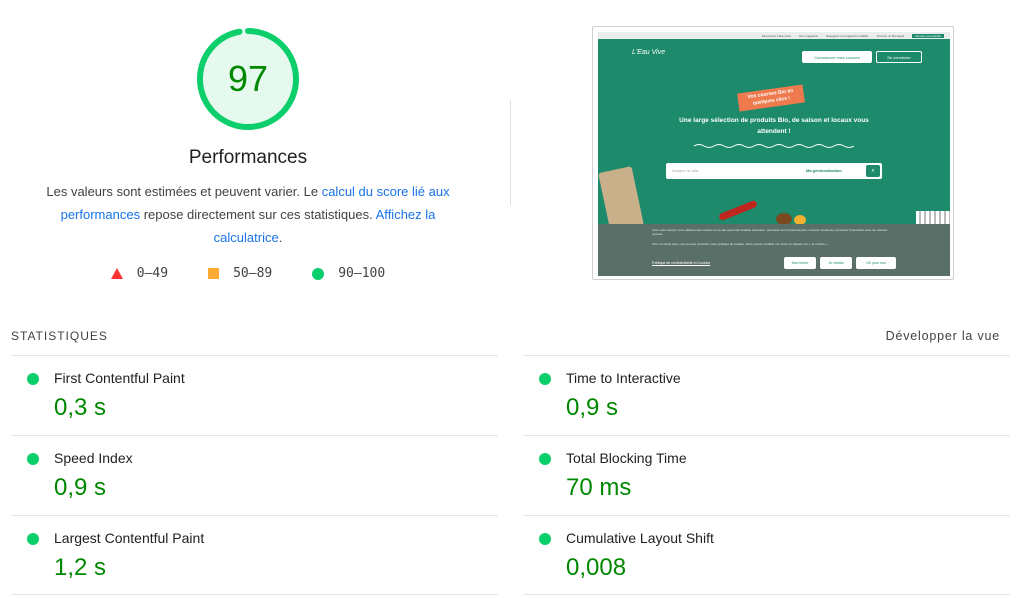 The image size is (1024, 598). I want to click on metric-first-contentful-paint: First Contentful Paint 0,3 s, so click(254, 395).